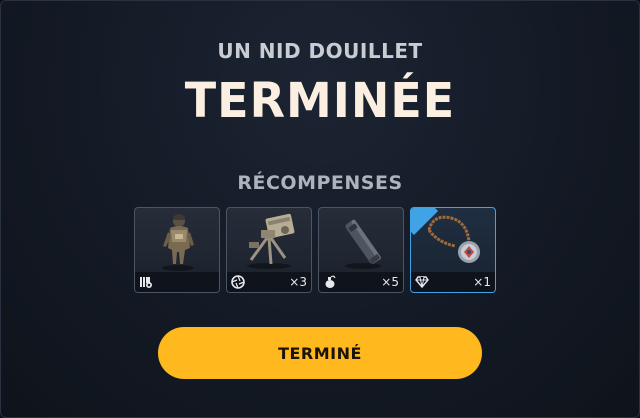  I want to click on reward-card-amulet: ×1, so click(453, 250).